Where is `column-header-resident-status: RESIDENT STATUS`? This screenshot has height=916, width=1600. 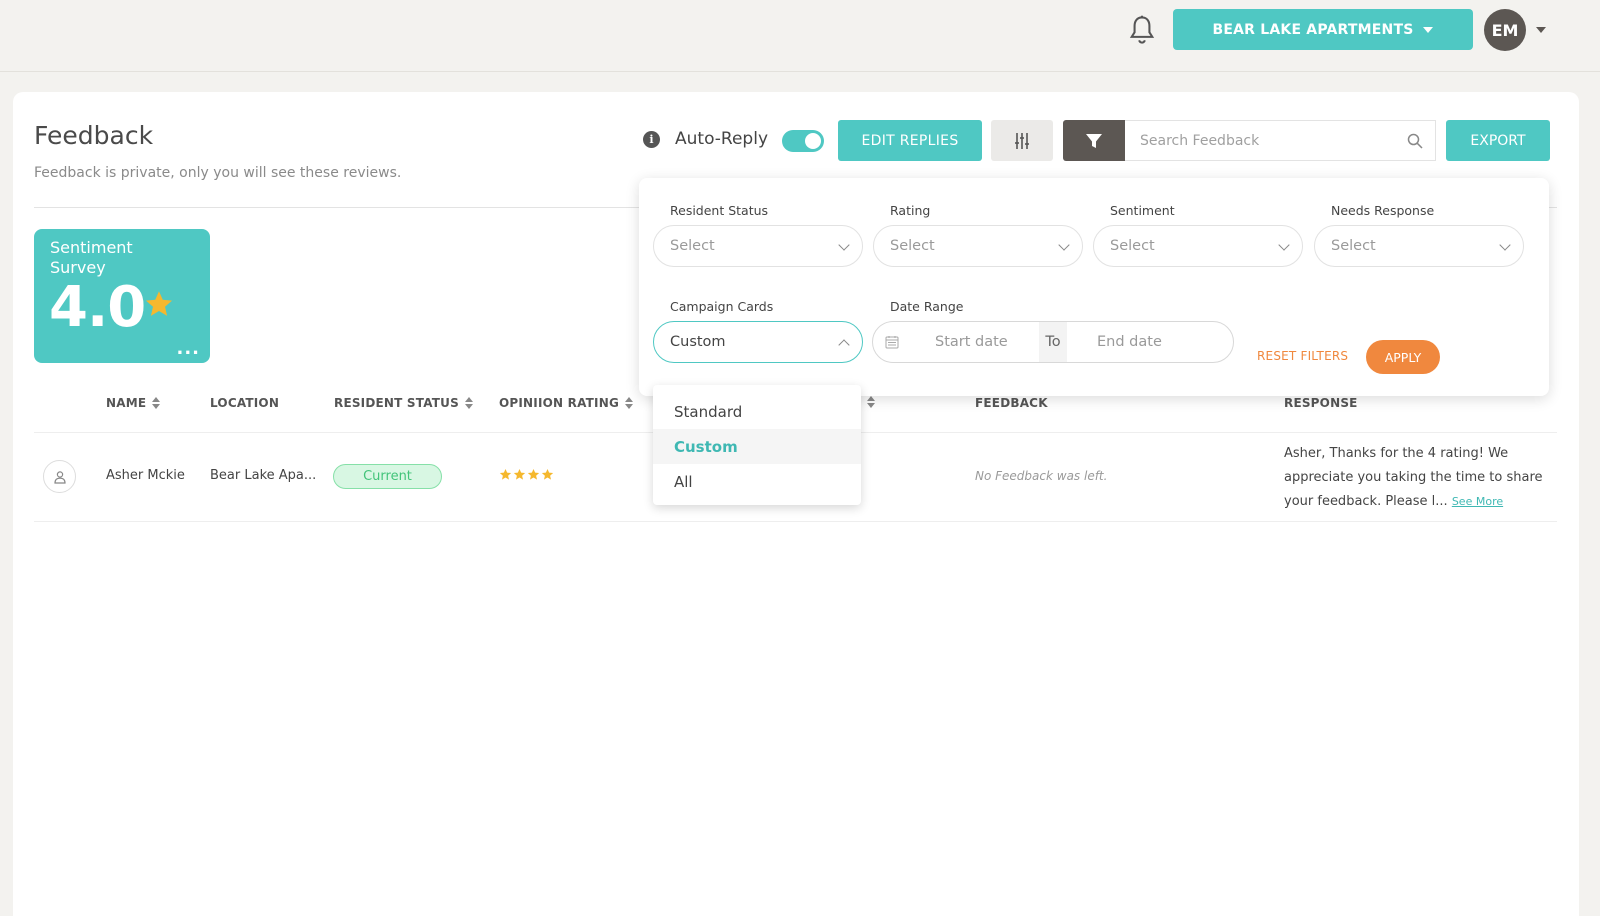 column-header-resident-status: RESIDENT STATUS is located at coordinates (403, 403).